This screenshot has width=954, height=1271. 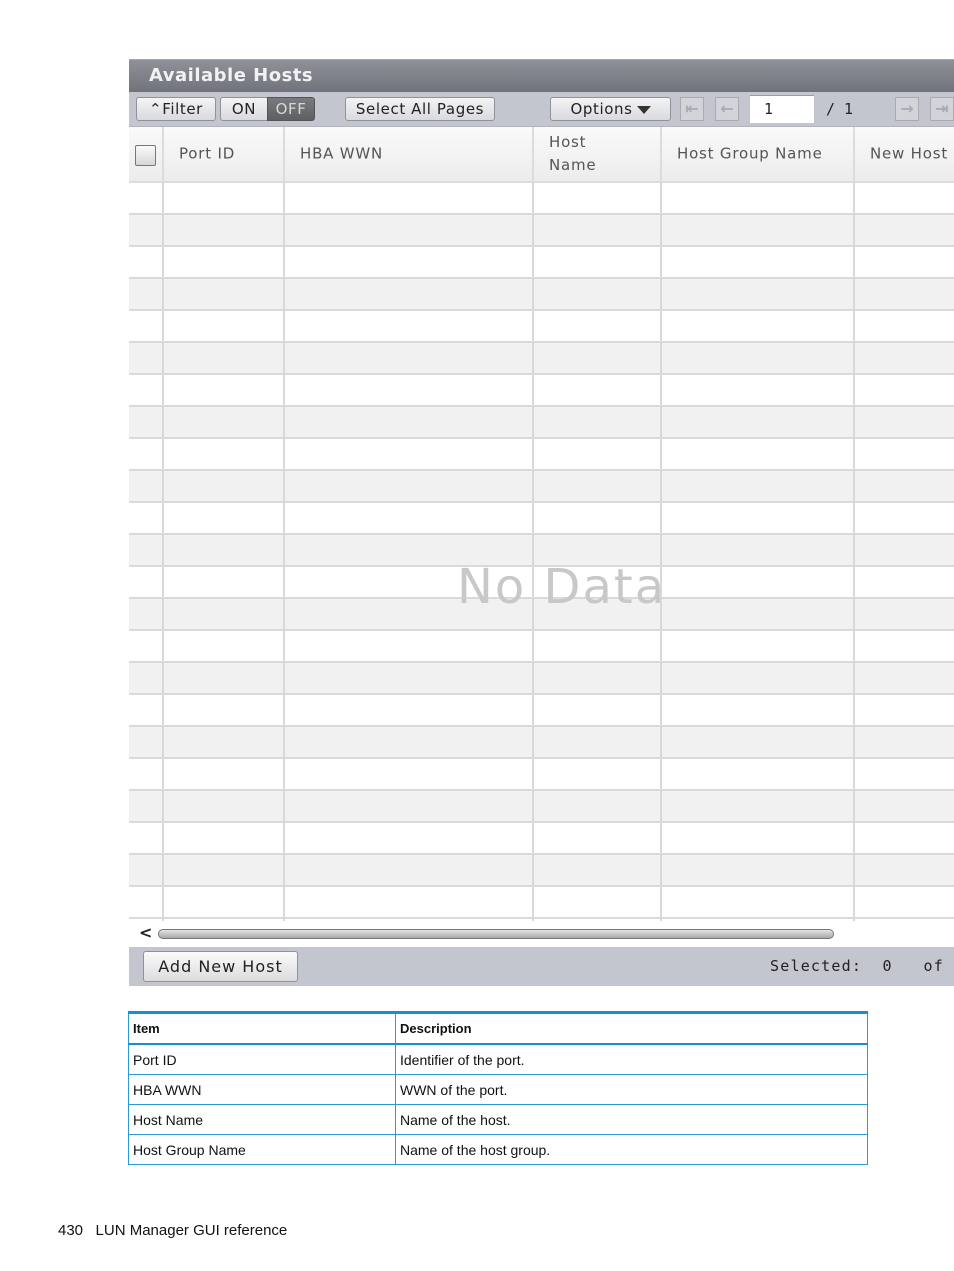 I want to click on panel-titlebar: Available Hosts, so click(x=541, y=75).